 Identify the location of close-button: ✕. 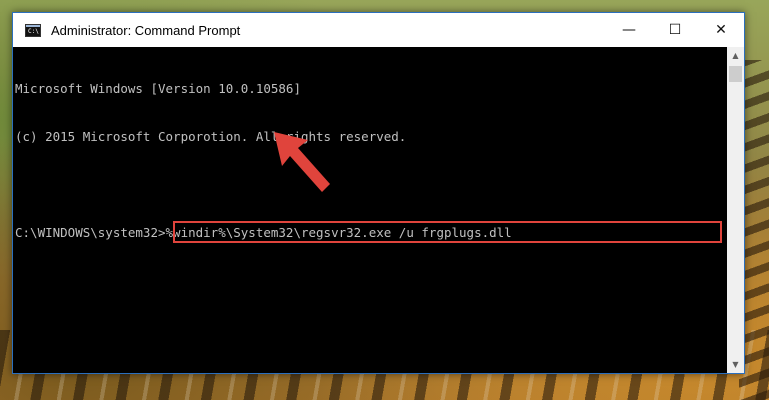
(721, 30).